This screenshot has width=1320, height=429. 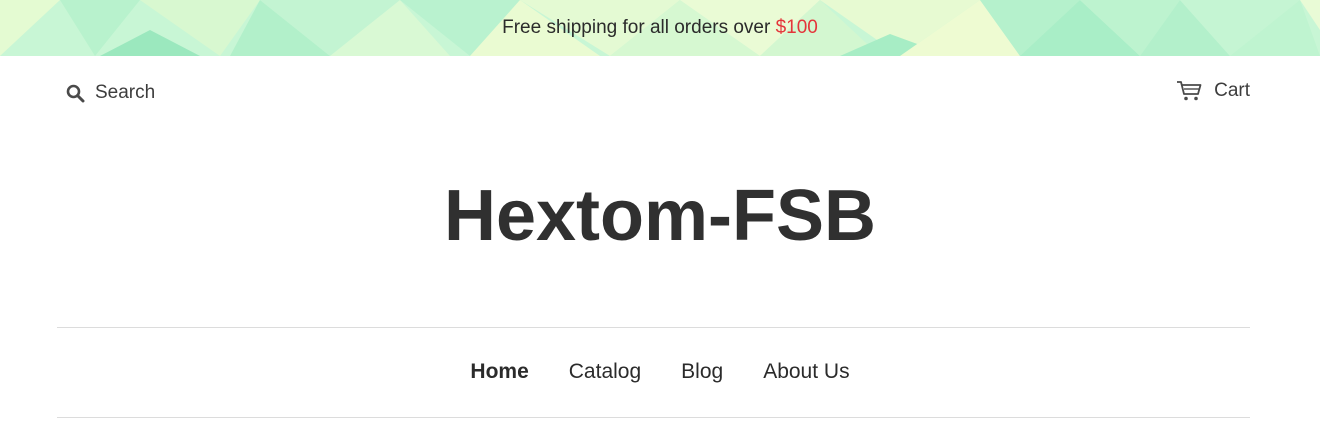 I want to click on announcement-message: Free shipping for all orders over $100, so click(x=660, y=28).